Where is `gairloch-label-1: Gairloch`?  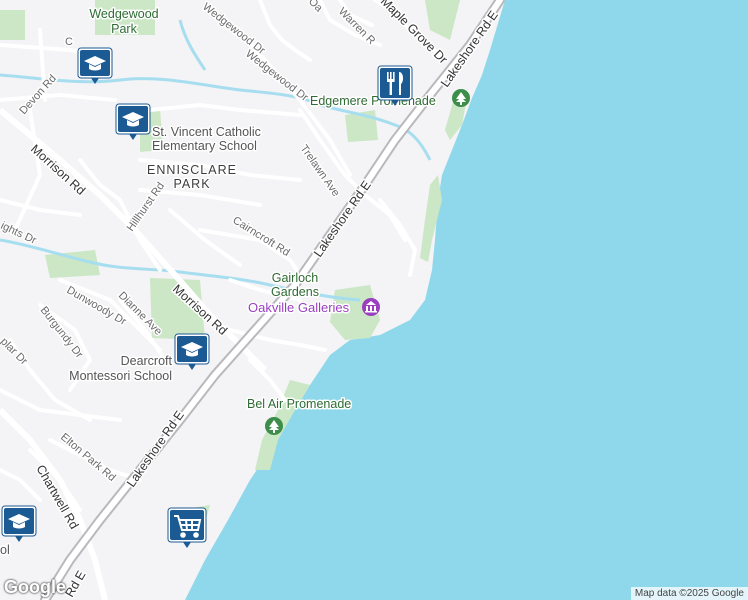 gairloch-label-1: Gairloch is located at coordinates (295, 278).